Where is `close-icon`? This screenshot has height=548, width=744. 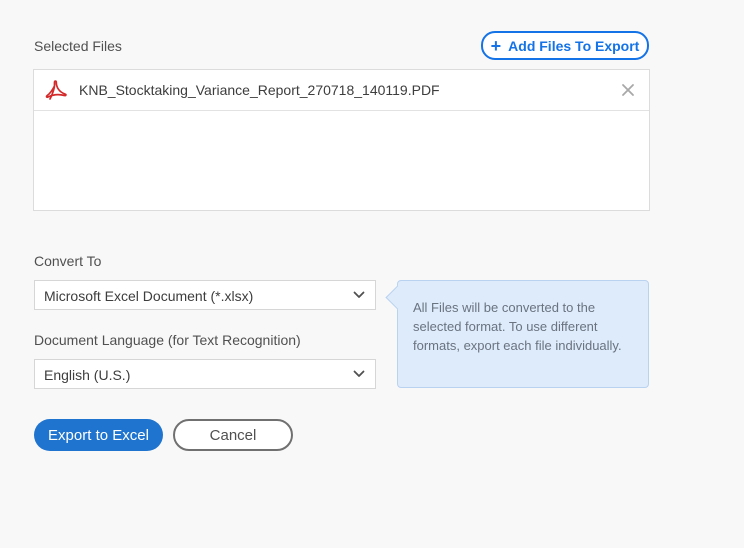 close-icon is located at coordinates (628, 90).